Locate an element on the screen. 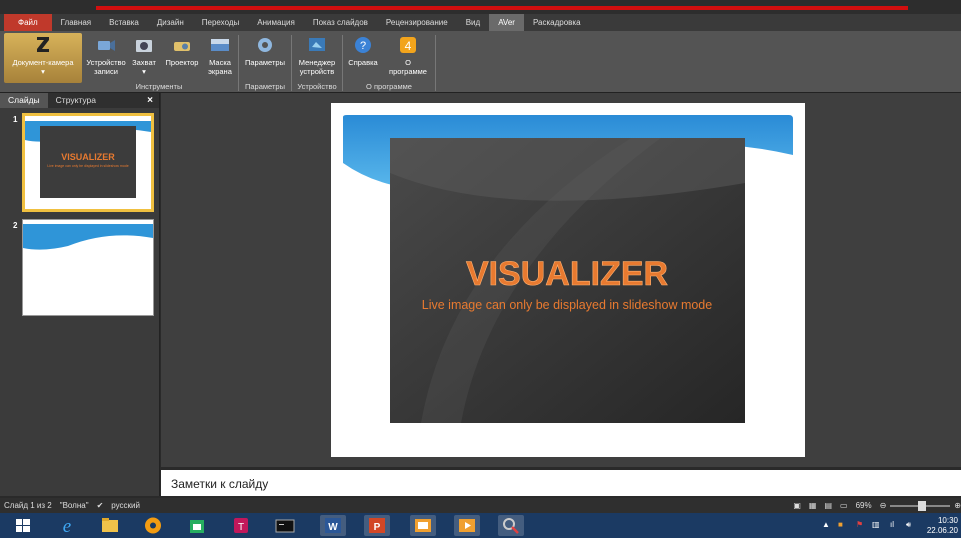 This screenshot has height=538, width=961. capture-button: Захват ▾ is located at coordinates (144, 58).